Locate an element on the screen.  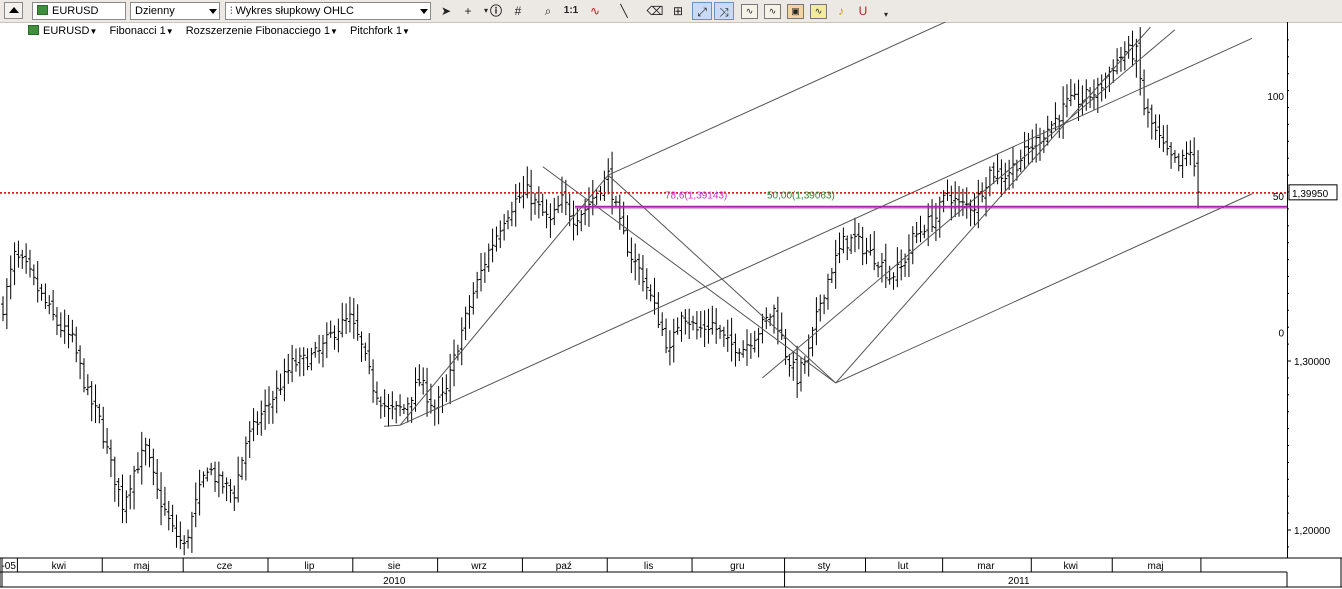
wave-icon: ∿ is located at coordinates (818, 11).